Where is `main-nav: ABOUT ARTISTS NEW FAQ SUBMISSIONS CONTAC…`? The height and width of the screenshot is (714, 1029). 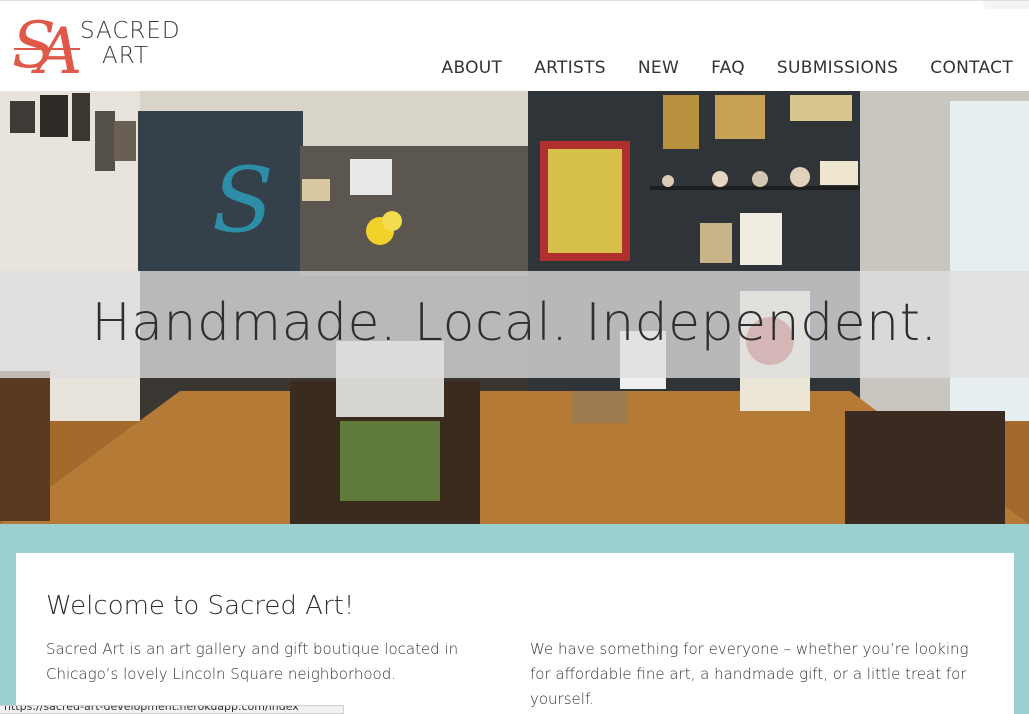 main-nav: ABOUT ARTISTS NEW FAQ SUBMISSIONS CONTAC… is located at coordinates (719, 68).